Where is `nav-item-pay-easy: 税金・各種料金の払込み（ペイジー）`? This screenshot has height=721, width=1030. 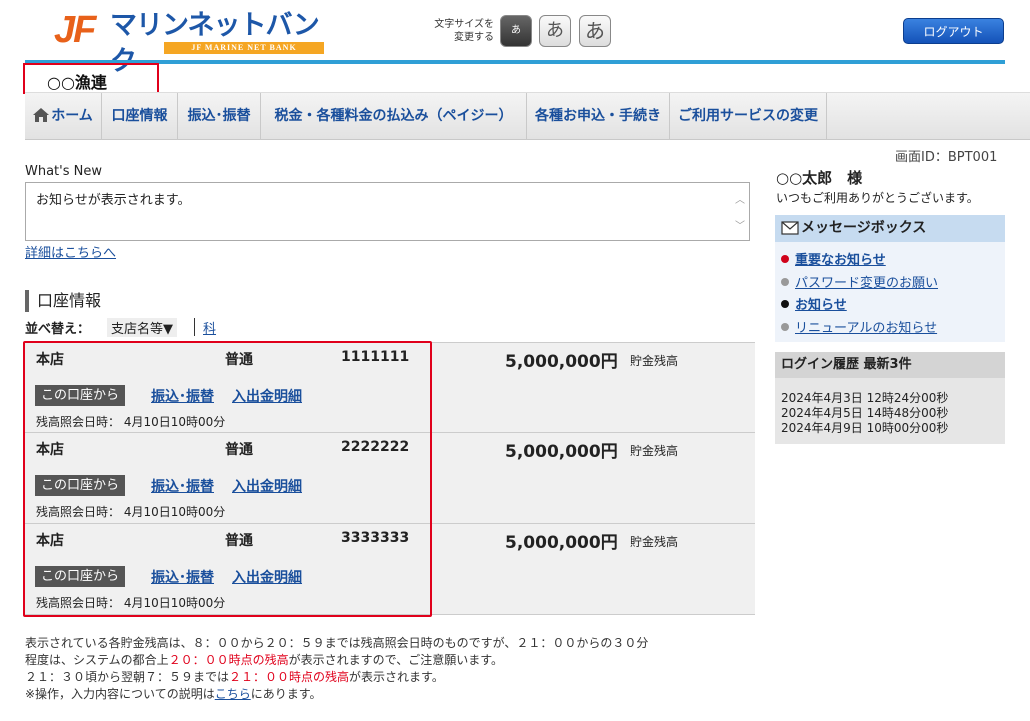
nav-item-pay-easy: 税金・各種料金の払込み（ペイジー） is located at coordinates (393, 116).